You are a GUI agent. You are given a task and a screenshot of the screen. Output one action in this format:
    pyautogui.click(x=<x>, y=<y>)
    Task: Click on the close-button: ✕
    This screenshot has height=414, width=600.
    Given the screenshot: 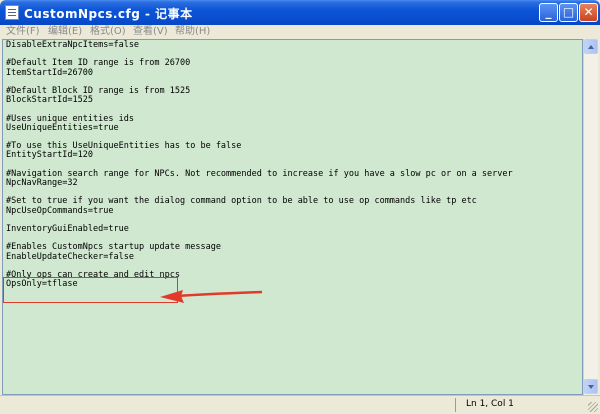 What is the action you would take?
    pyautogui.click(x=588, y=12)
    